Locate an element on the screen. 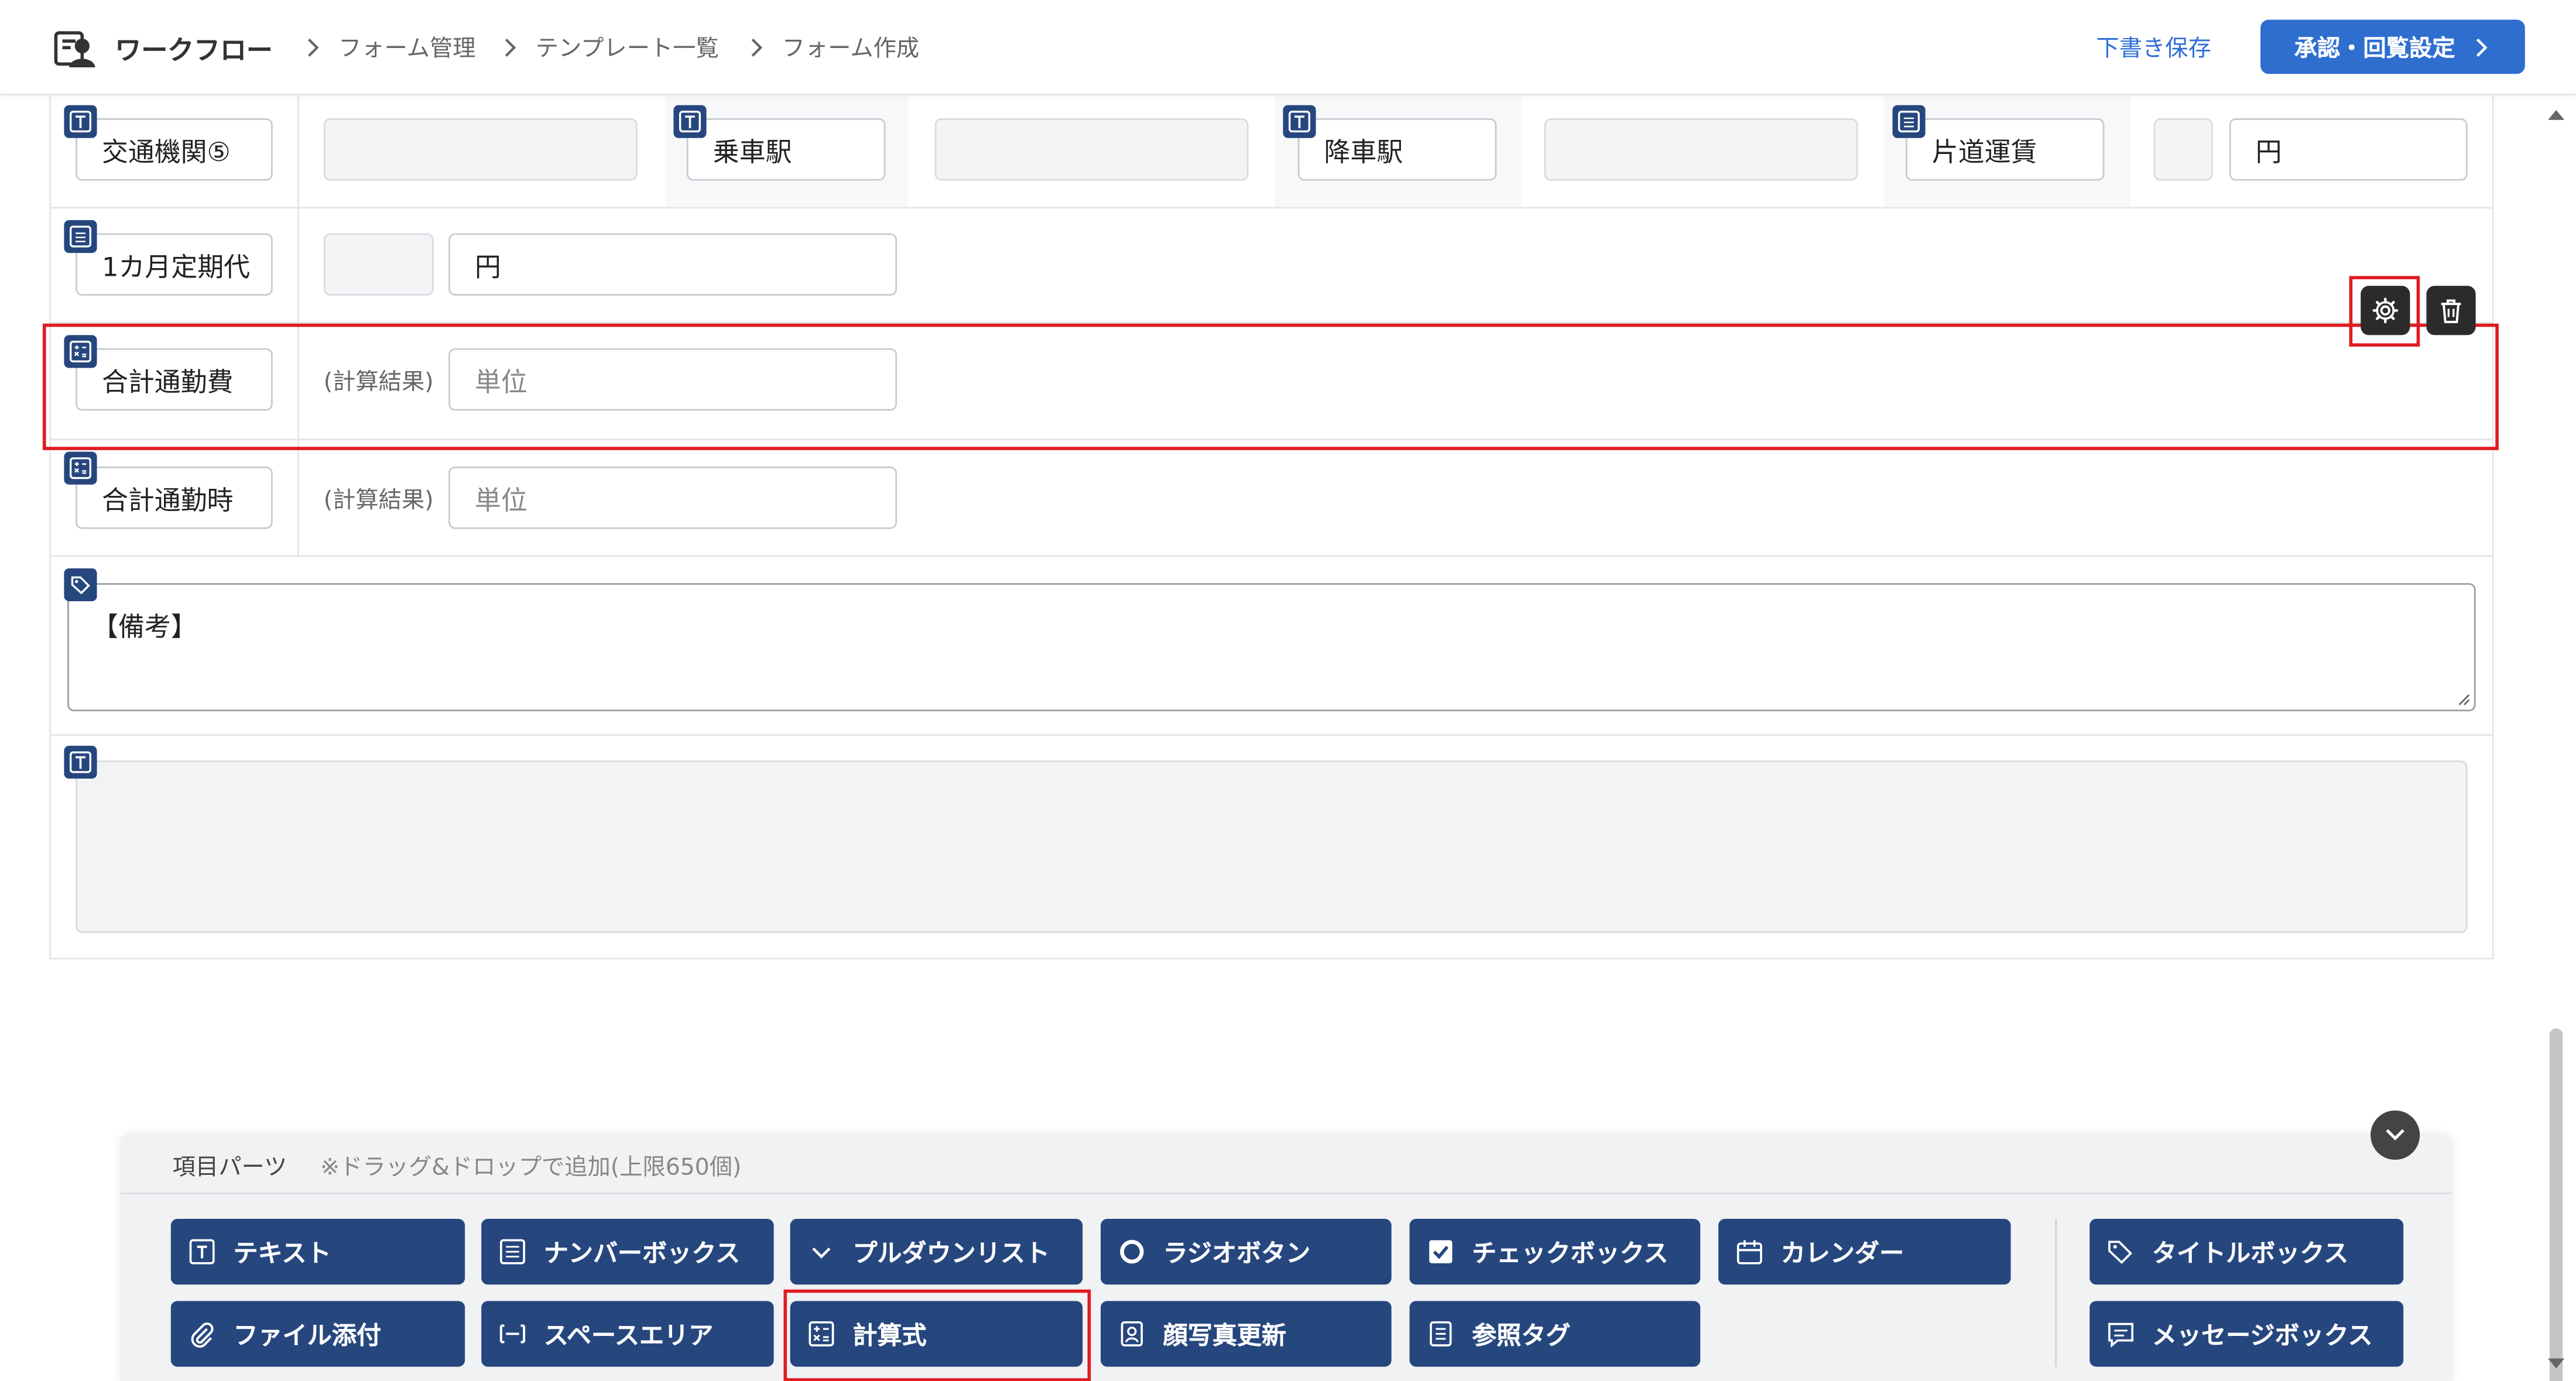  portrait-icon is located at coordinates (1132, 1333).